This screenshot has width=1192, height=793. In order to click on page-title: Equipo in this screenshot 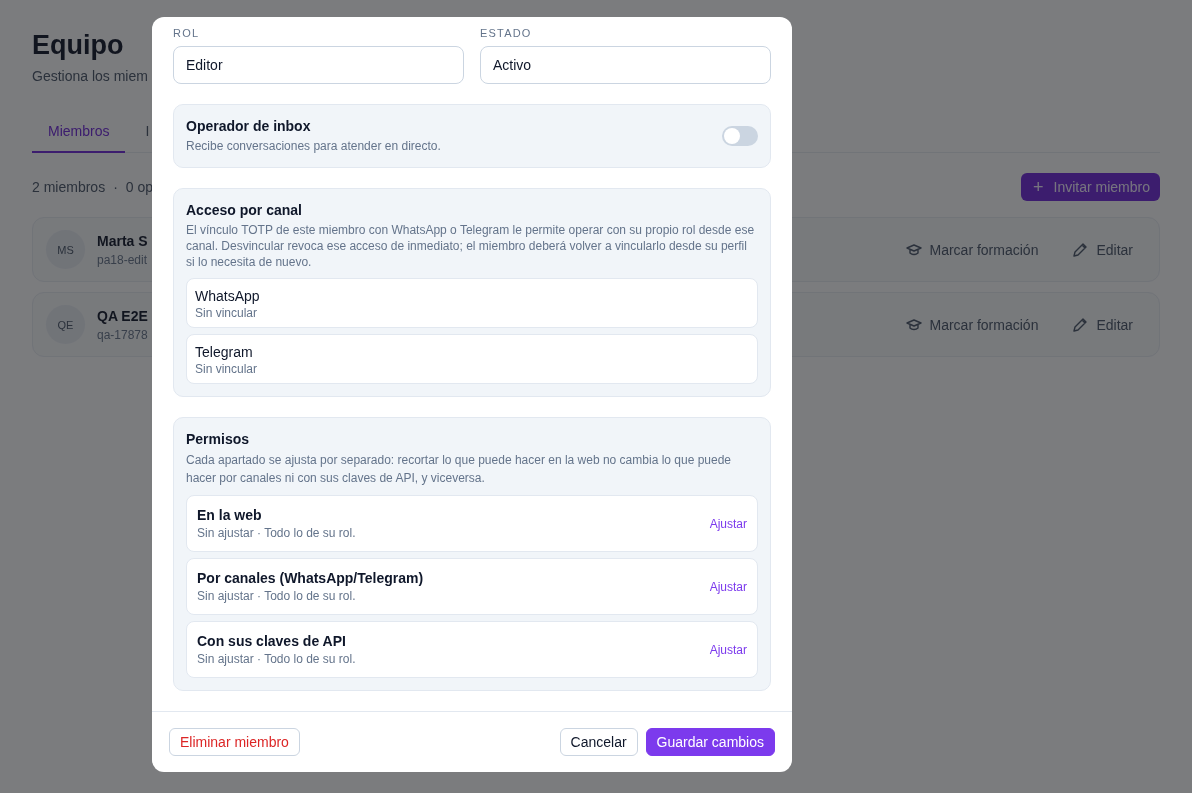, I will do `click(78, 45)`.